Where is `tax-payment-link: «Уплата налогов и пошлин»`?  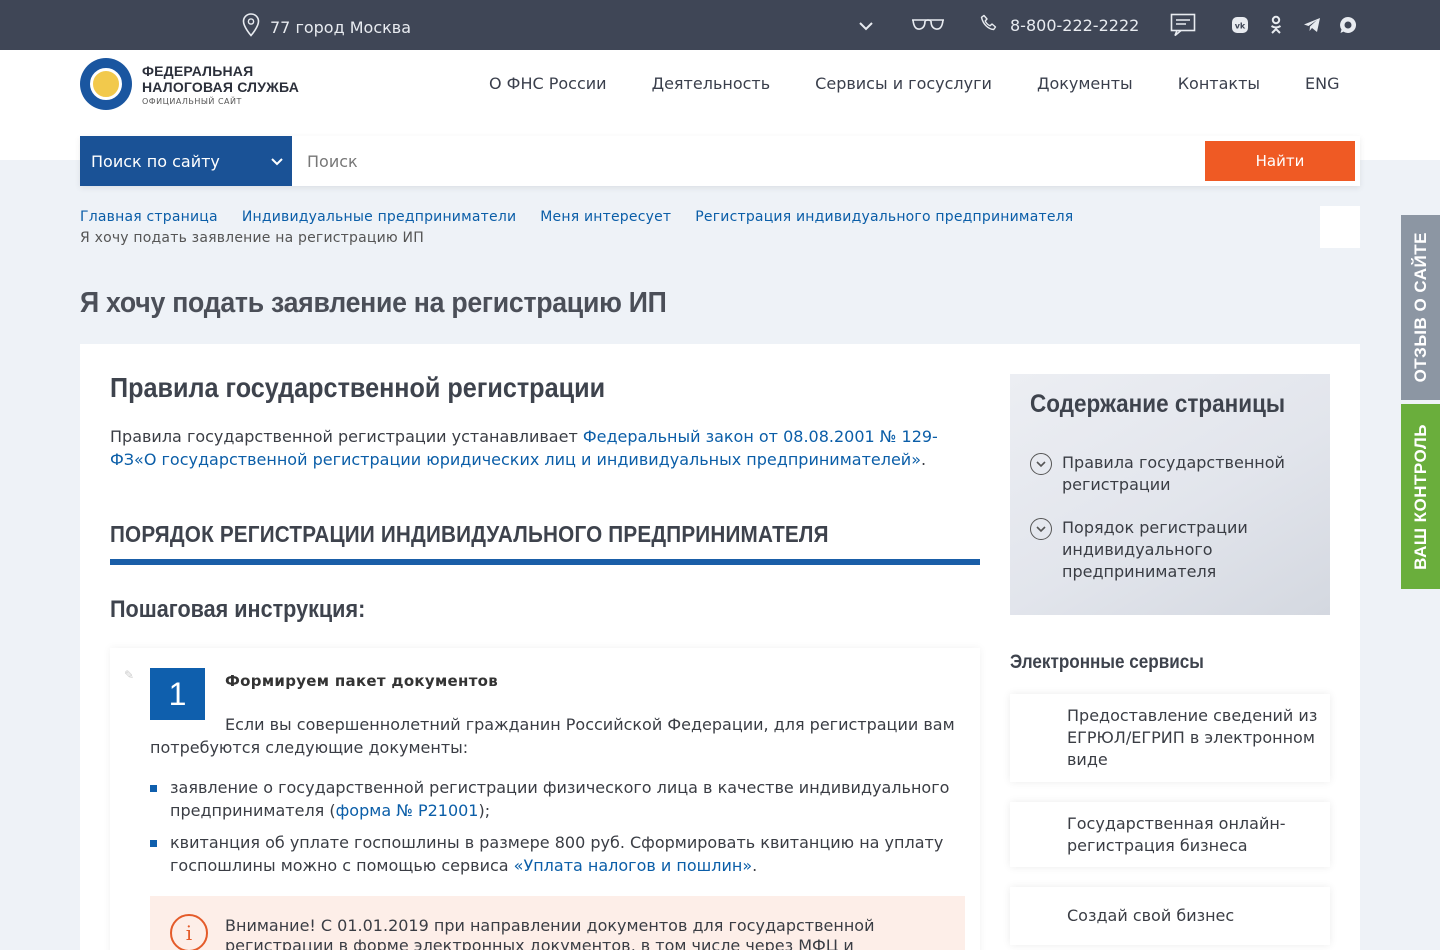
tax-payment-link: «Уплата налогов и пошлин» is located at coordinates (633, 865).